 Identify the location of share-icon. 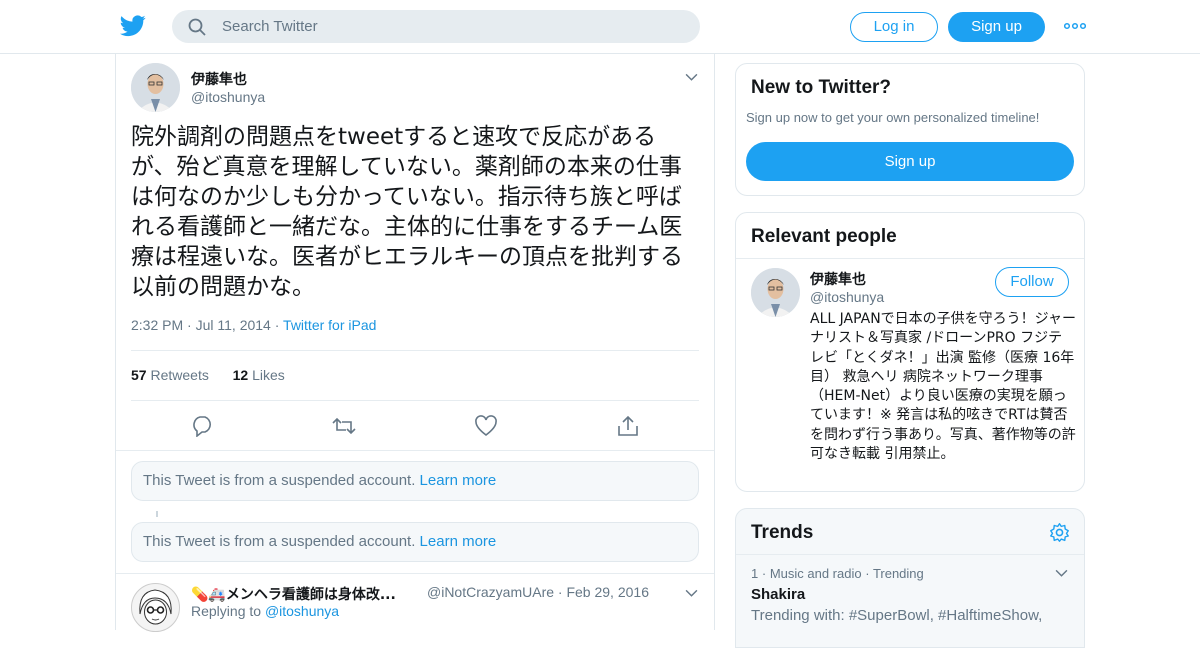
(628, 426).